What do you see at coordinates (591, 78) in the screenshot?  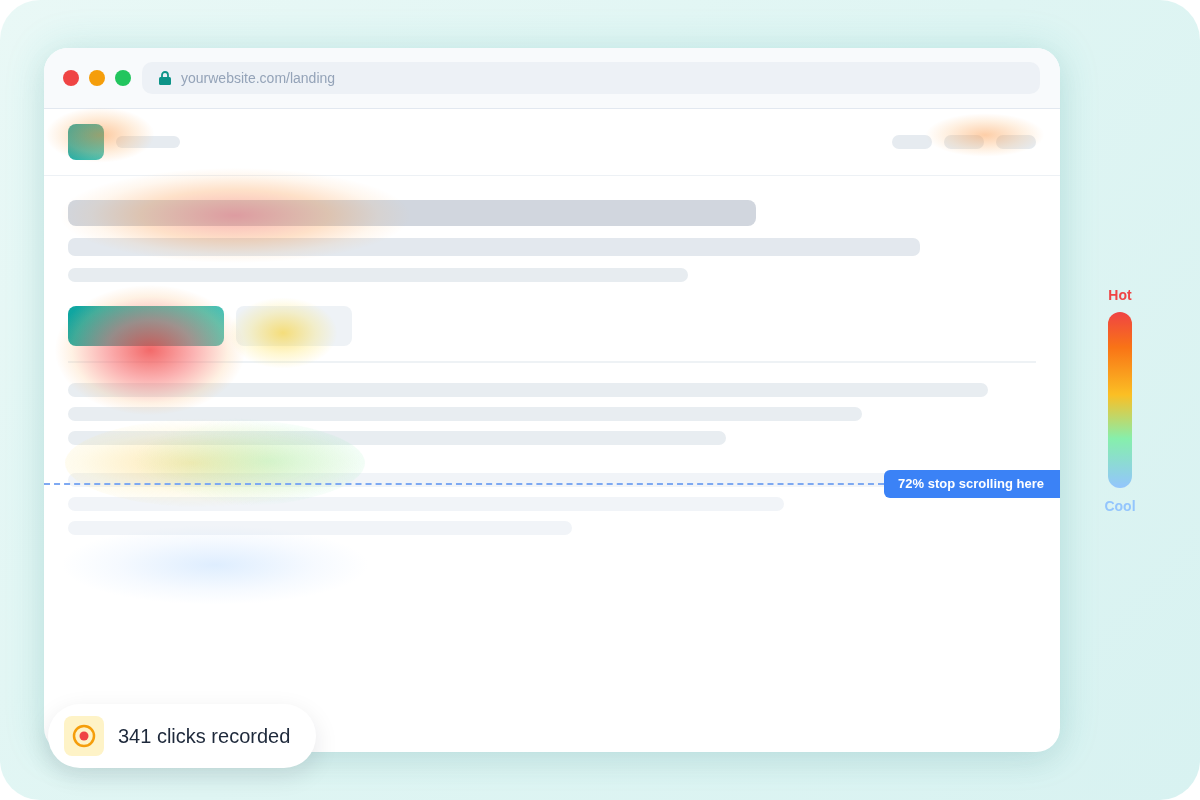 I see `address-bar: yourwebsite.com/landing` at bounding box center [591, 78].